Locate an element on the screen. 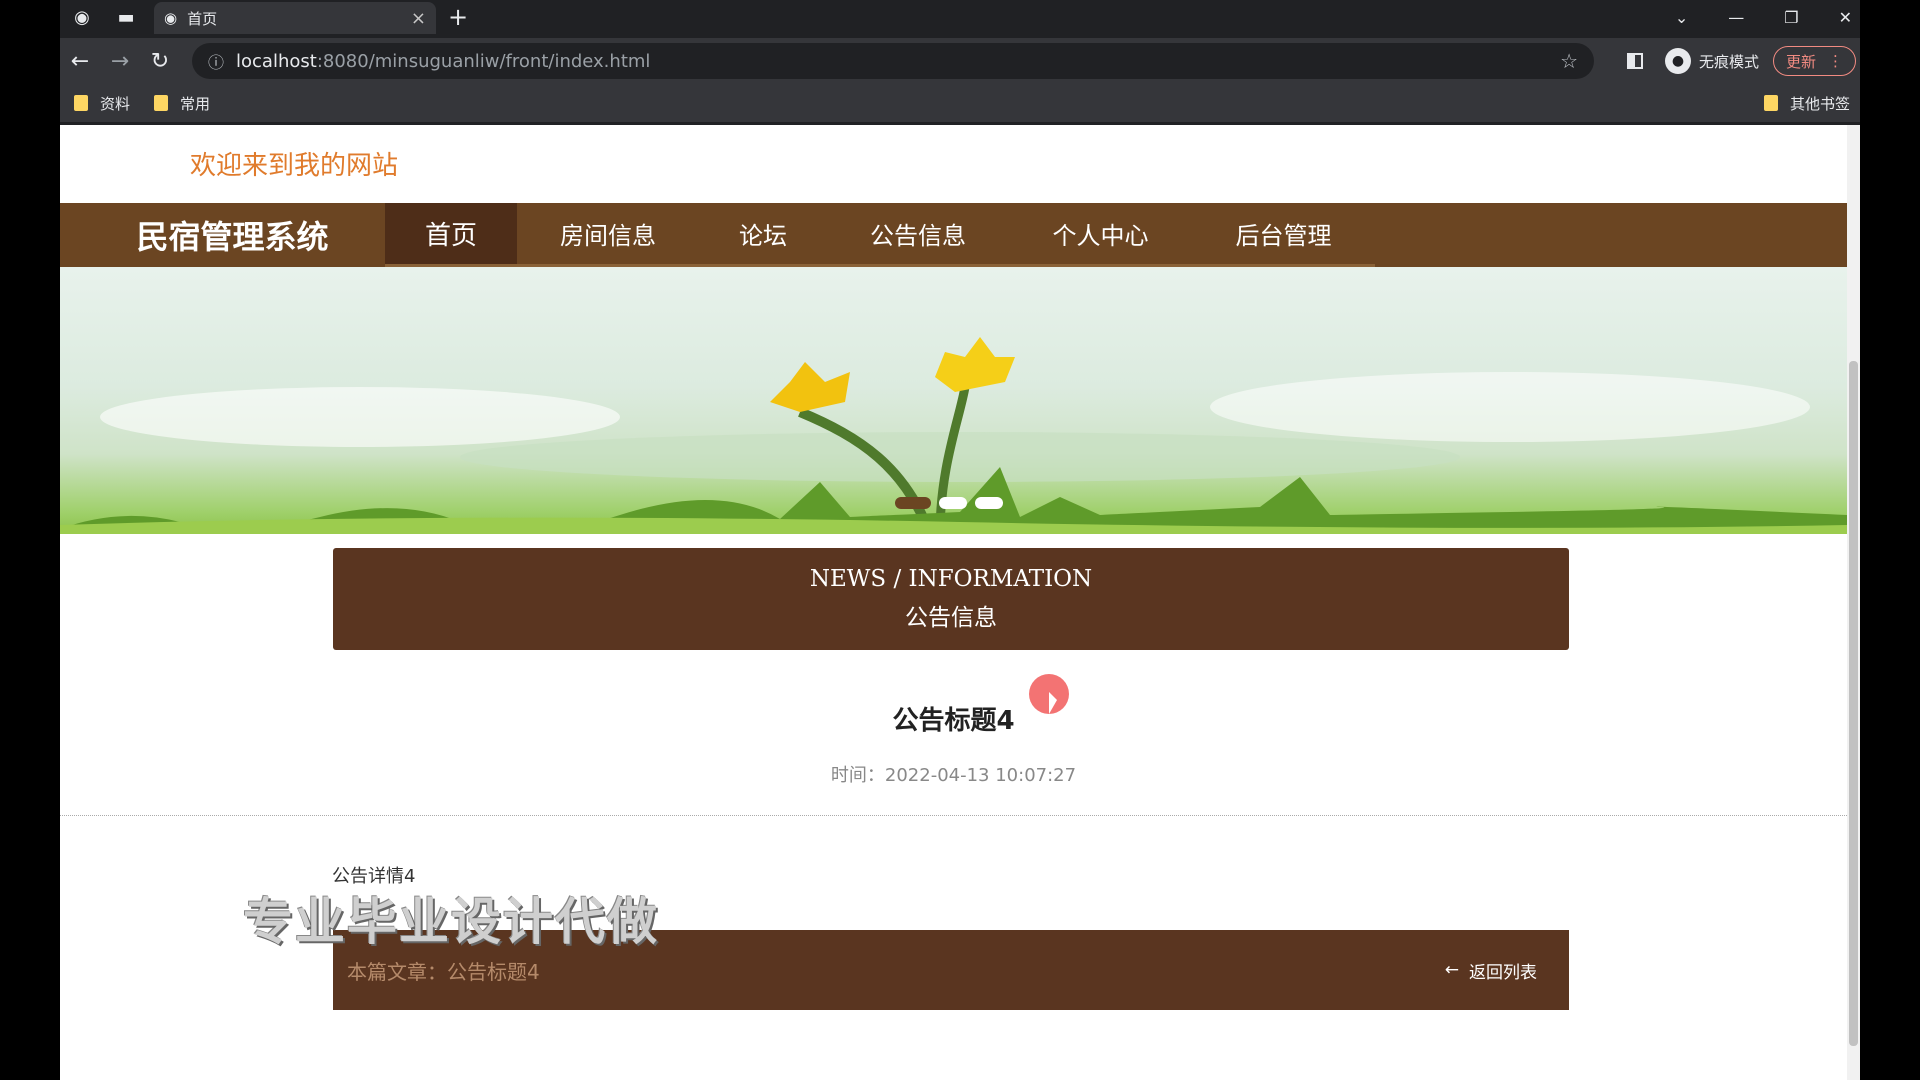  bookmark-label: 资料 is located at coordinates (115, 103).